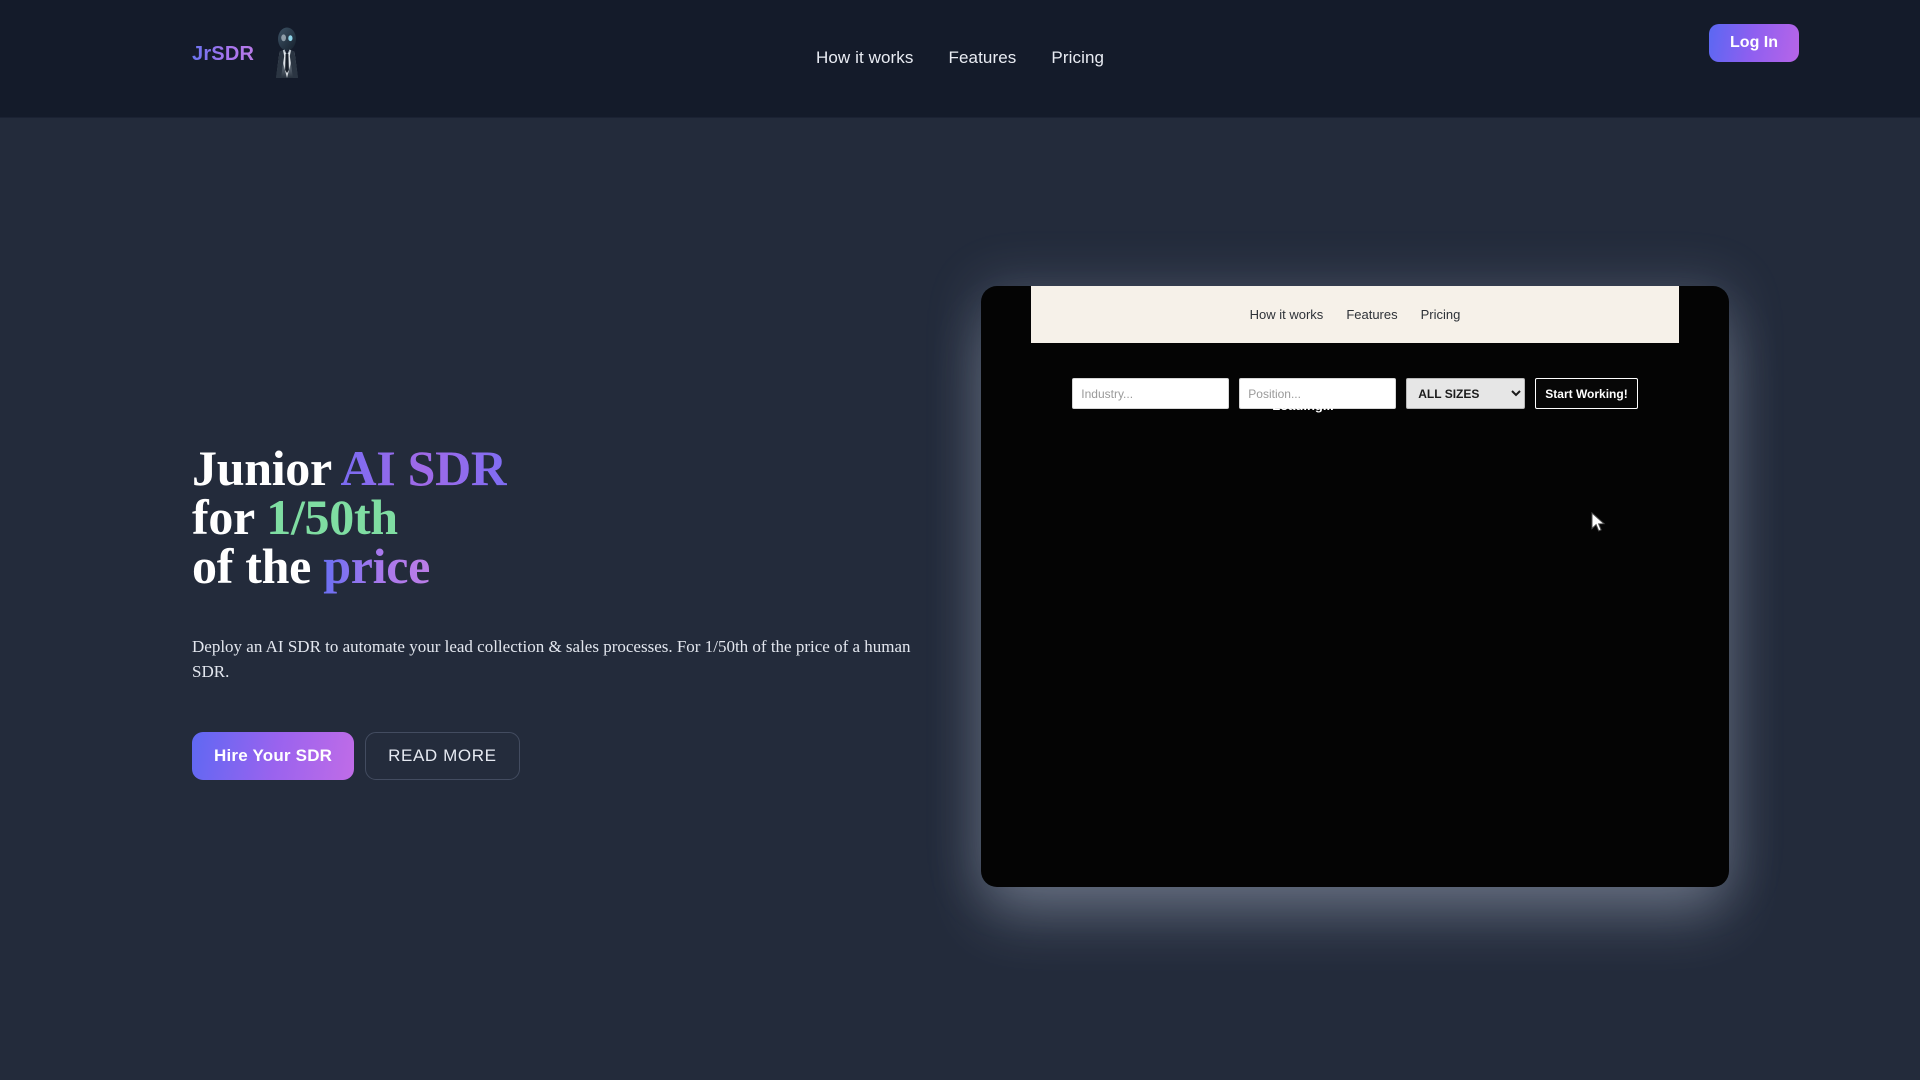 The height and width of the screenshot is (1080, 1920). Describe the element at coordinates (223, 54) in the screenshot. I see `brand-name: JrSDR` at that location.